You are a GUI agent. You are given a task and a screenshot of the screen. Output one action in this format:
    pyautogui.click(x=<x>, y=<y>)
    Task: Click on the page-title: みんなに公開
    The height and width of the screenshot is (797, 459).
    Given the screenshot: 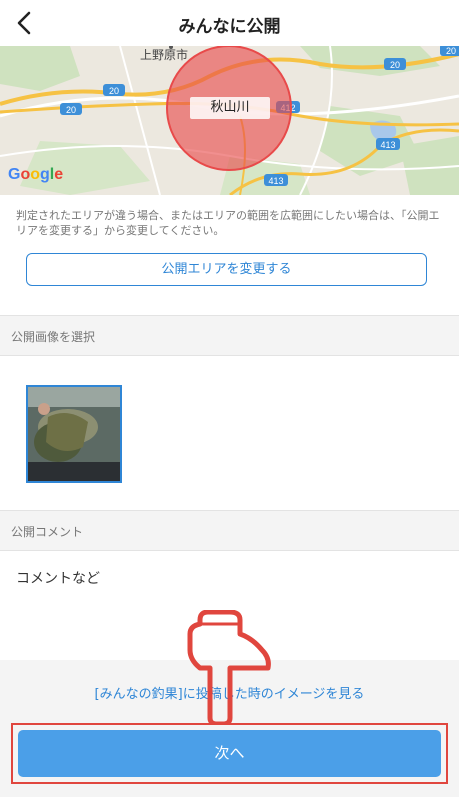 What is the action you would take?
    pyautogui.click(x=229, y=27)
    